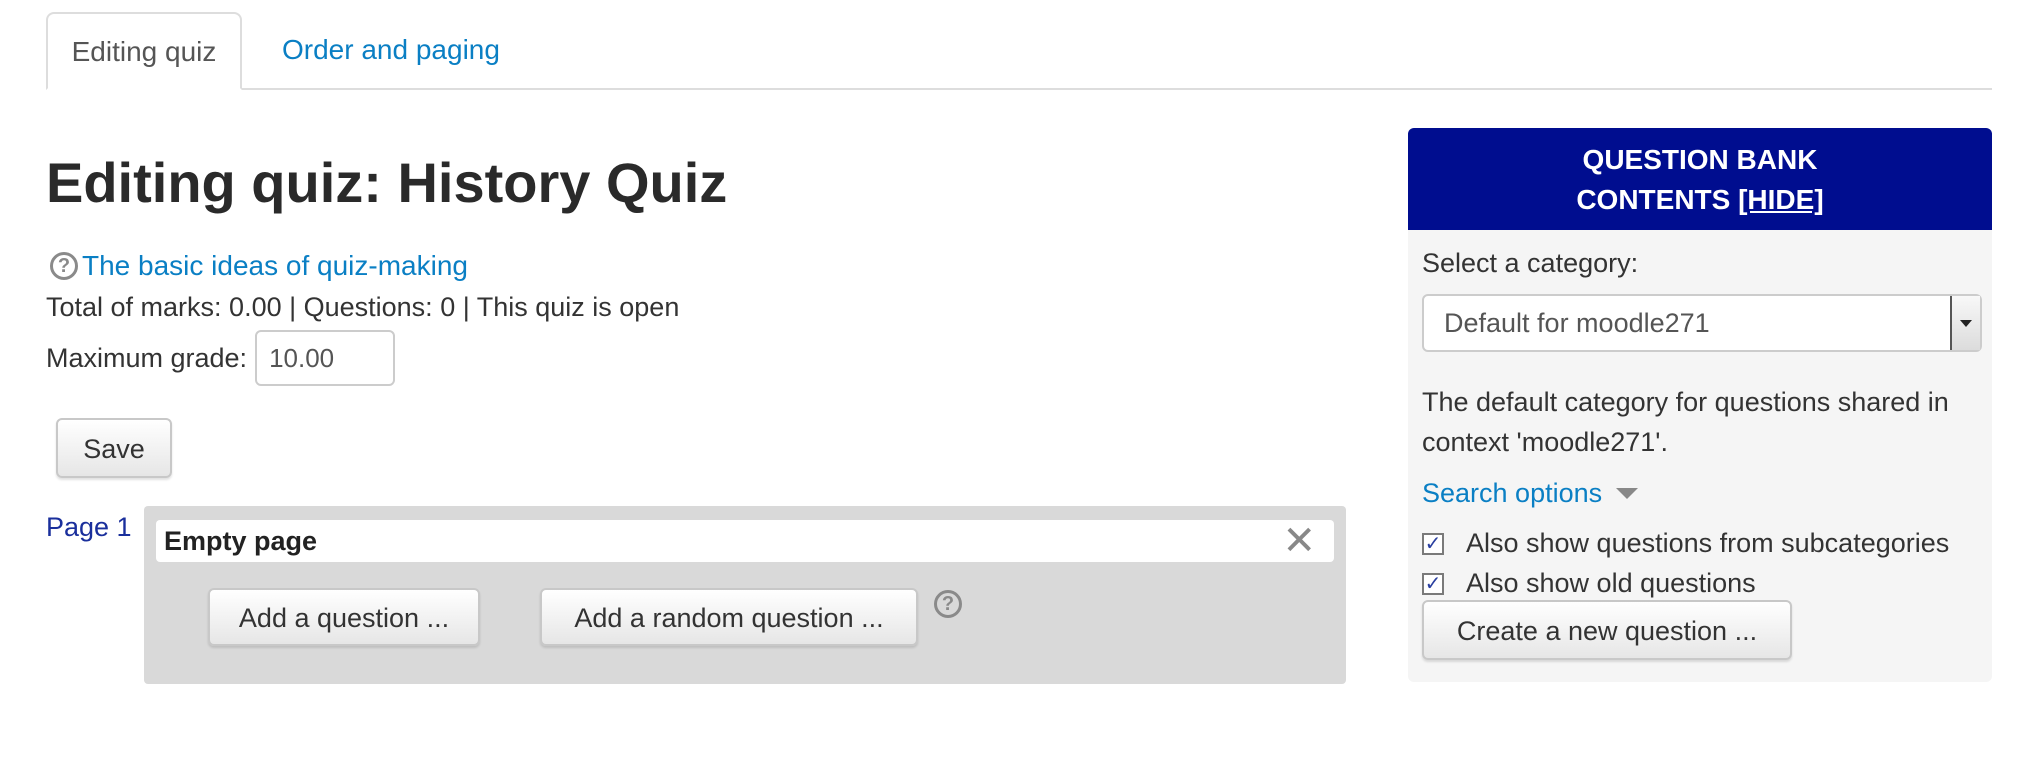  I want to click on category-label: Select a category:, so click(1530, 263).